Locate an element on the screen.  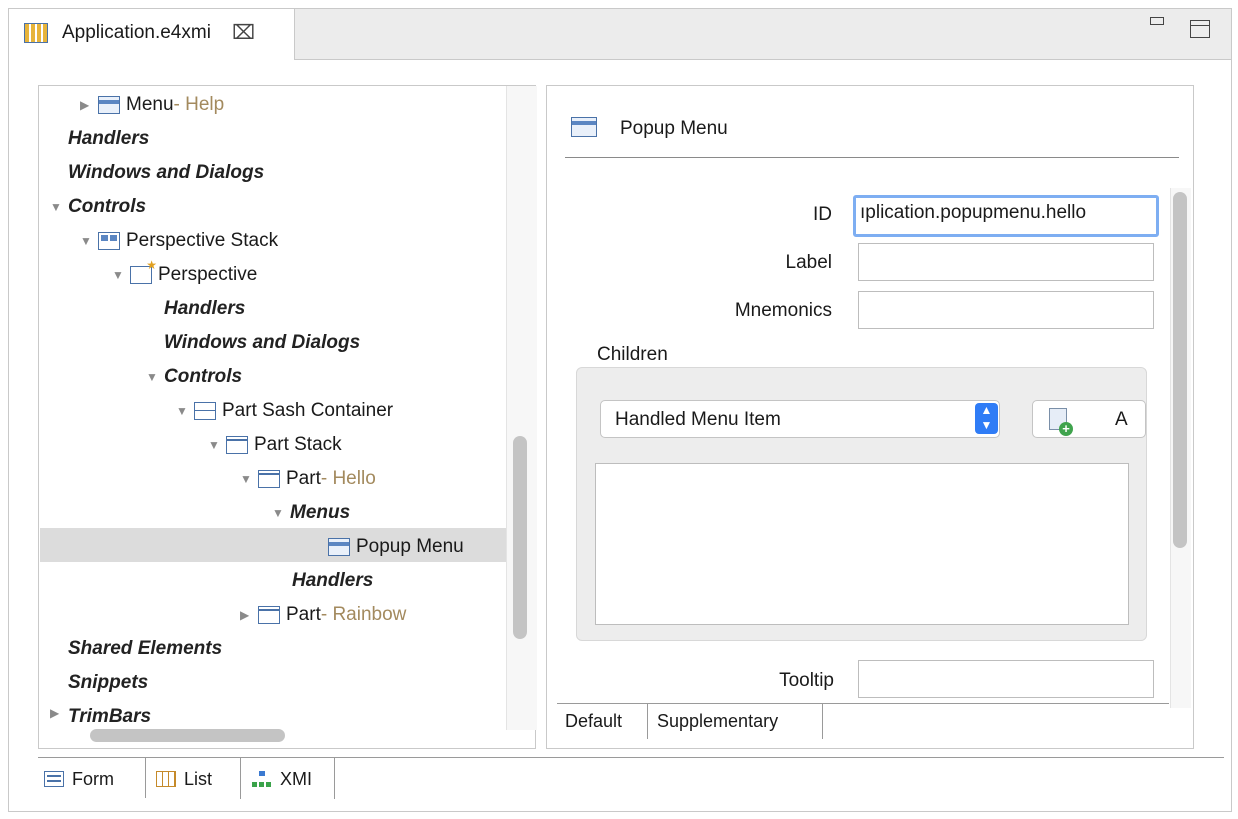
tree-vertical-scroll-thumb is located at coordinates (520, 537).